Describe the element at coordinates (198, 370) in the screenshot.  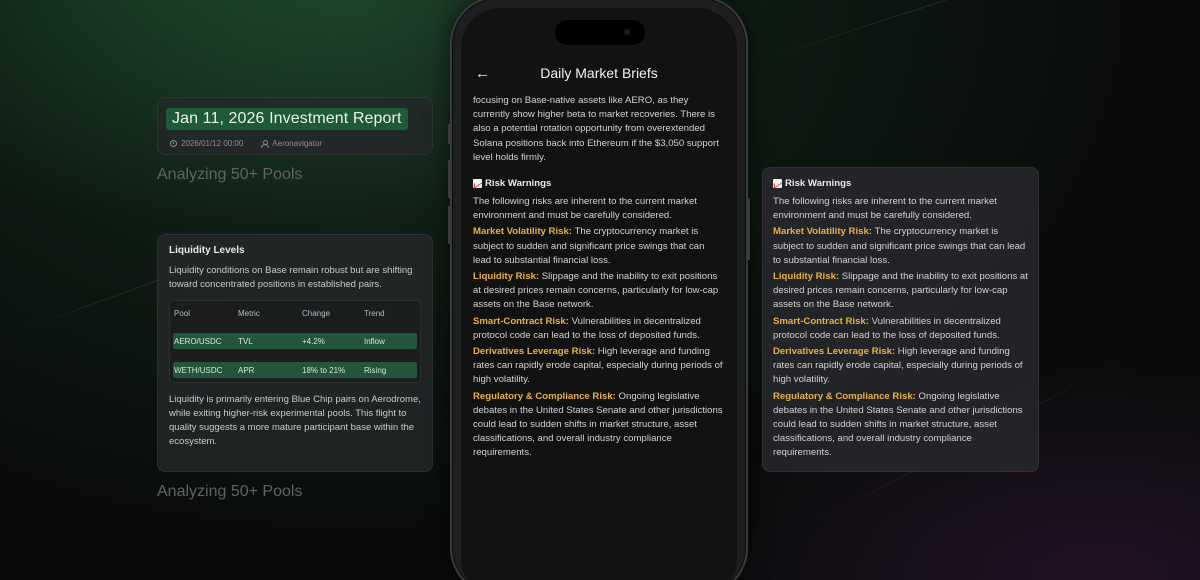
I see `table-cell: WETH/USDC` at that location.